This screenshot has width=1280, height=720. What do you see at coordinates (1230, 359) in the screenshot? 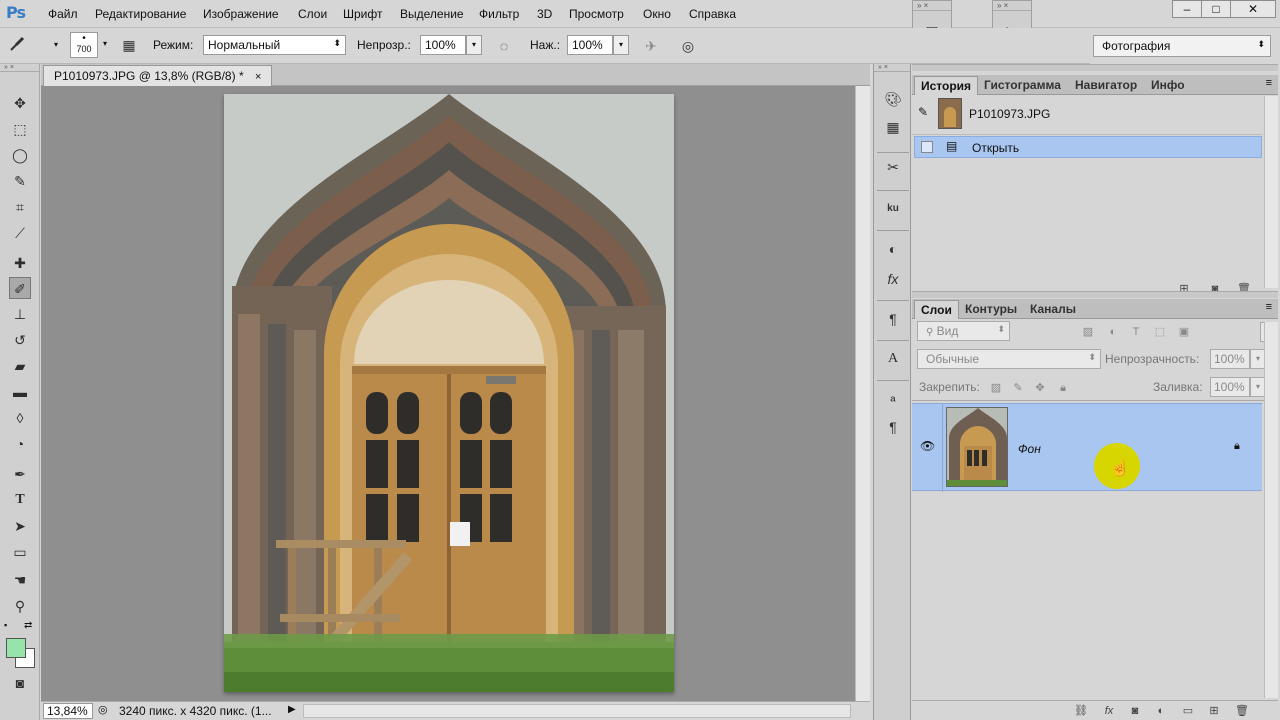
I see `layer-opacity-input: 100%` at bounding box center [1230, 359].